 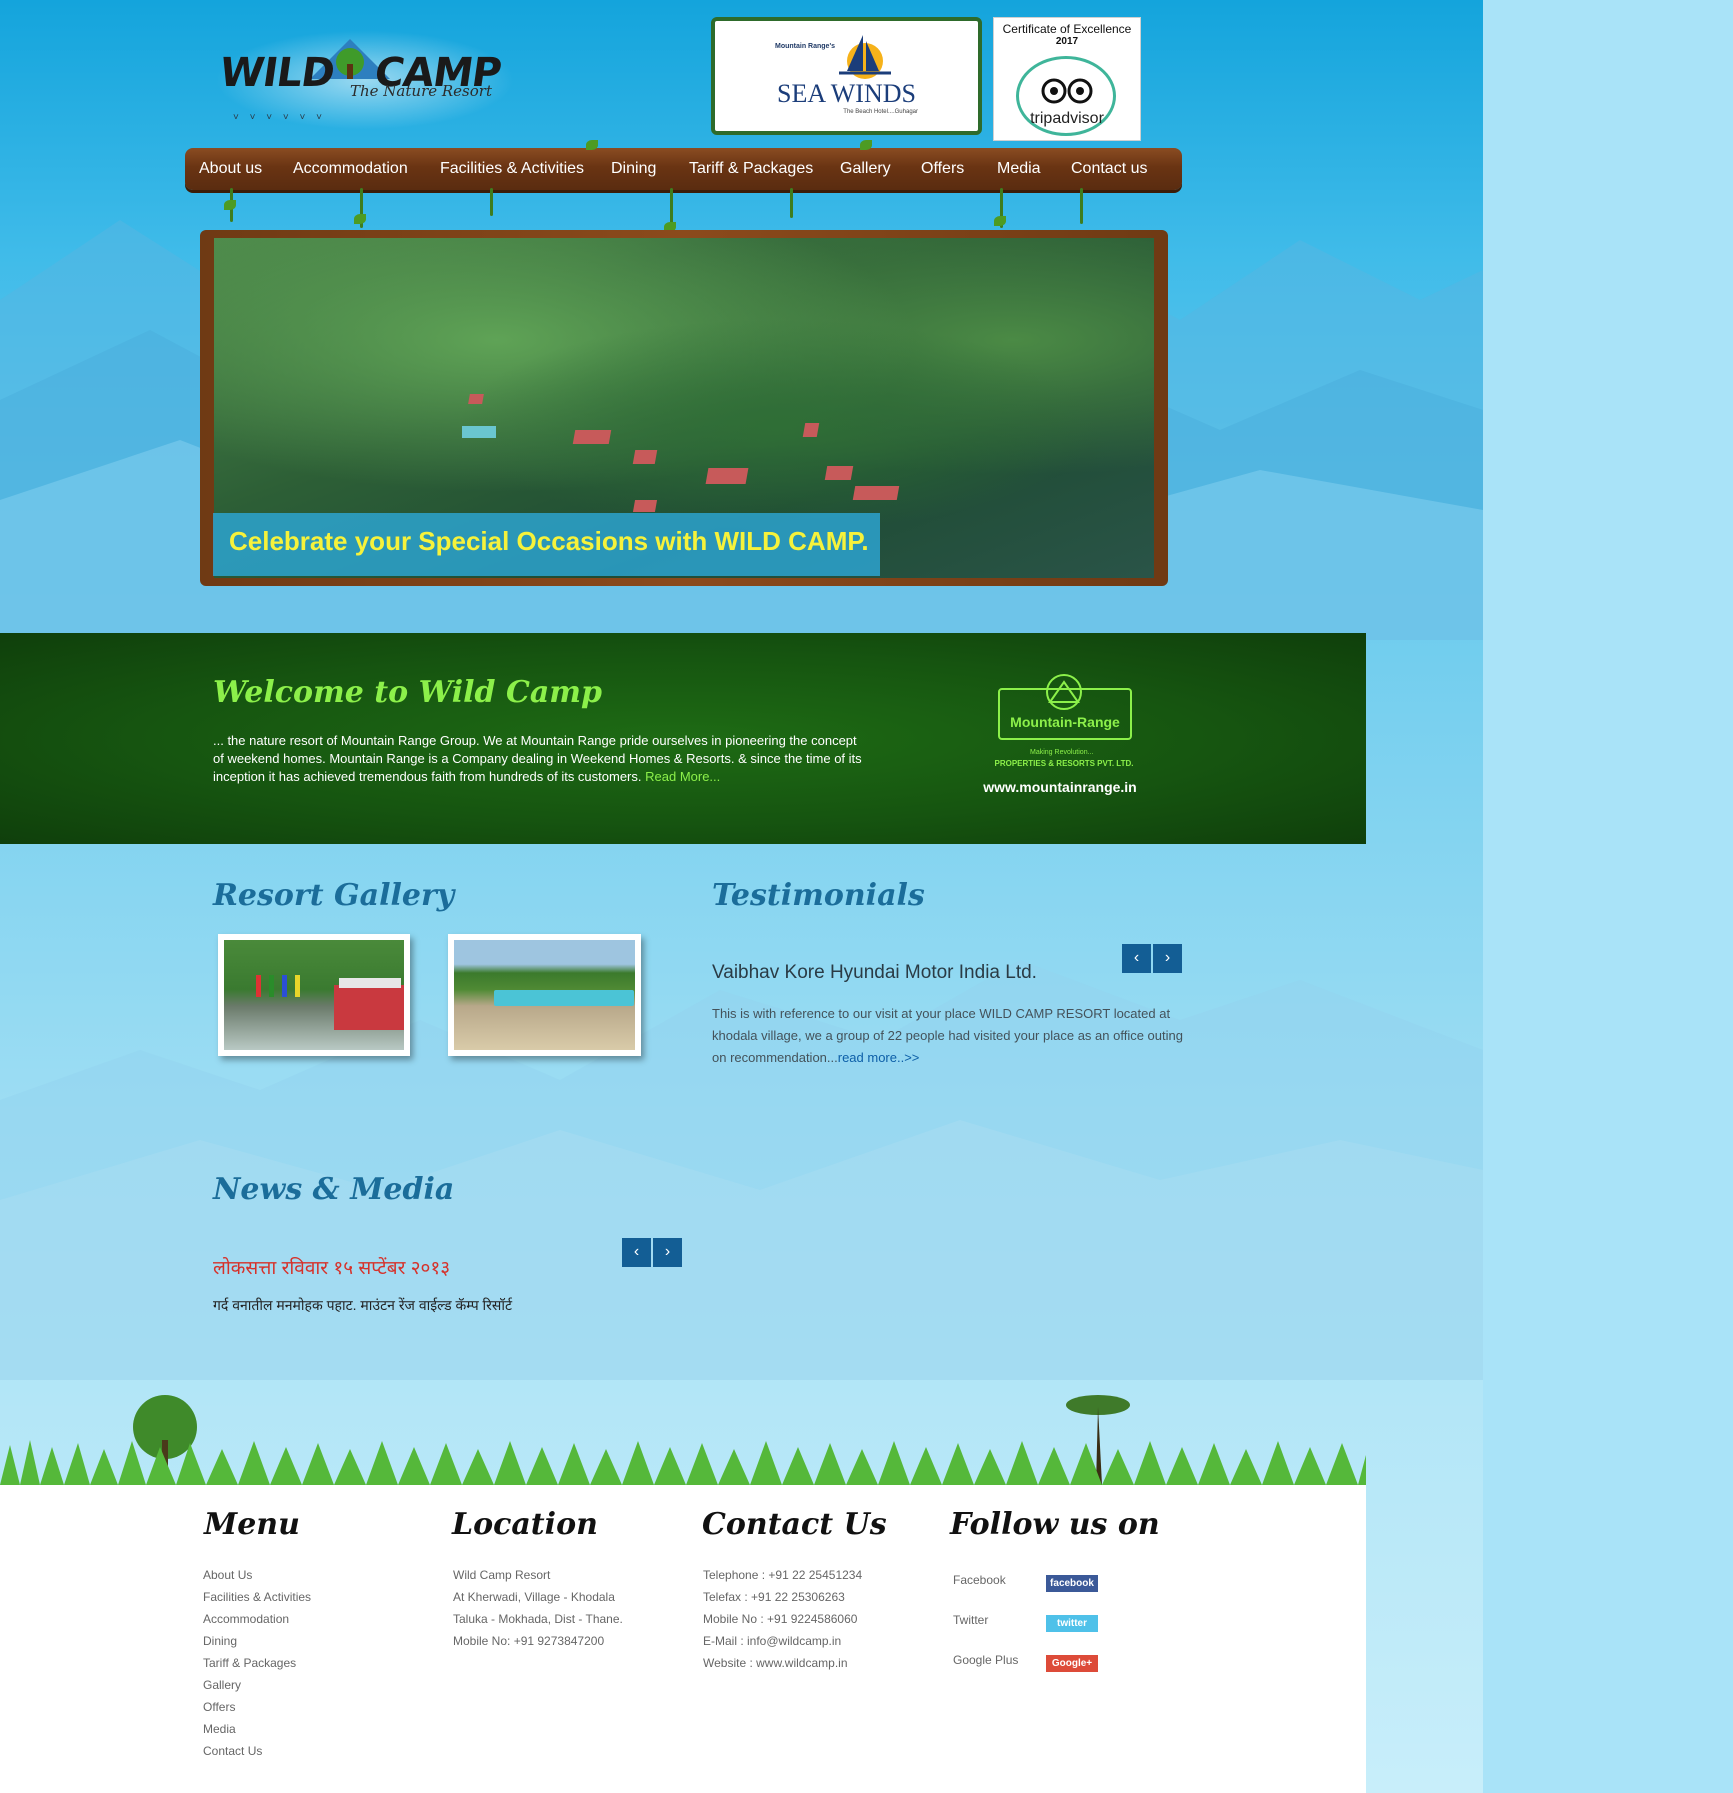 I want to click on seawinds-tagline: The Beach Hotel....Guhagar, so click(x=880, y=112).